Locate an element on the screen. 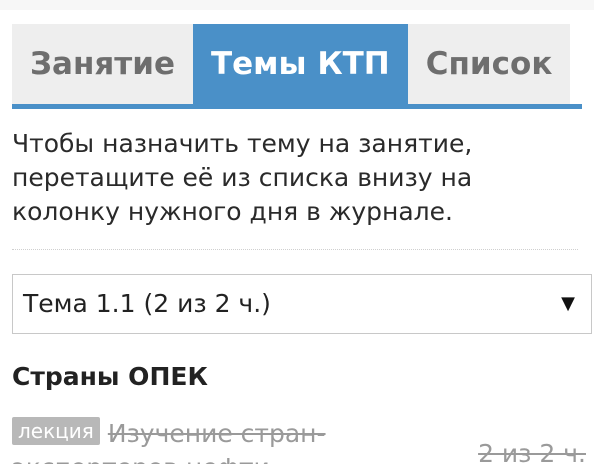  topic-select-value: Тема 1.1 (2 из 2 ч.) is located at coordinates (147, 303).